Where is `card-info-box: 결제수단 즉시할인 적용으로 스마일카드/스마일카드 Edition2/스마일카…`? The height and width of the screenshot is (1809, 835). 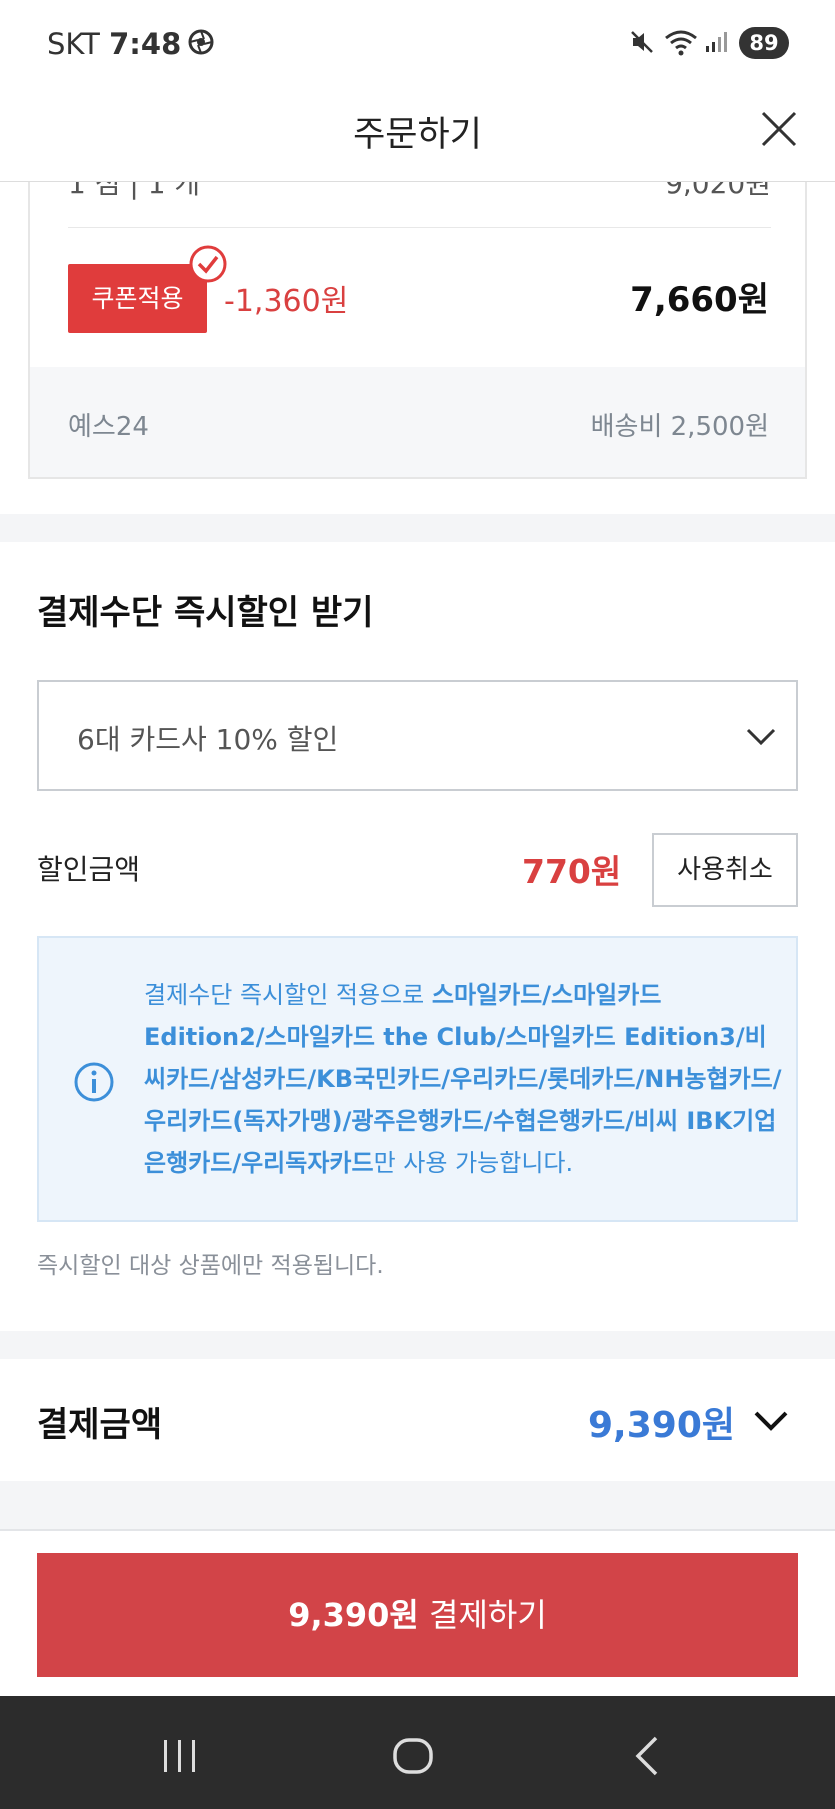
card-info-box: 결제수단 즉시할인 적용으로 스마일카드/스마일카드 Edition2/스마일카… is located at coordinates (417, 1079).